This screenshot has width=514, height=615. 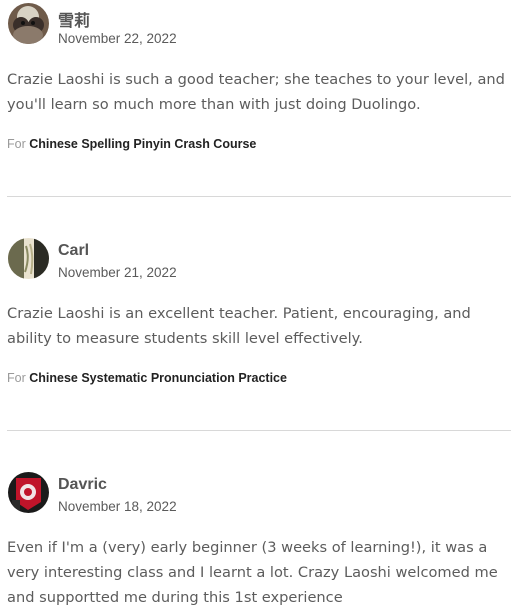 What do you see at coordinates (82, 485) in the screenshot?
I see `reviewer-name: Davric` at bounding box center [82, 485].